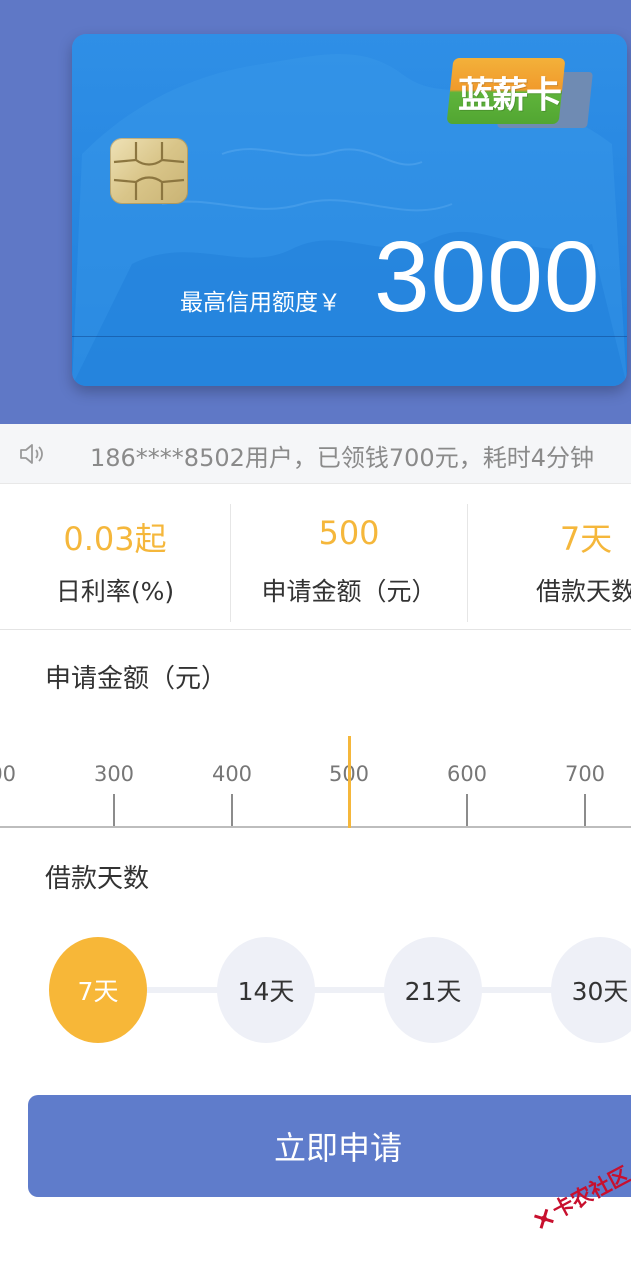 The width and height of the screenshot is (631, 1275). I want to click on stat-value: 500, so click(349, 533).